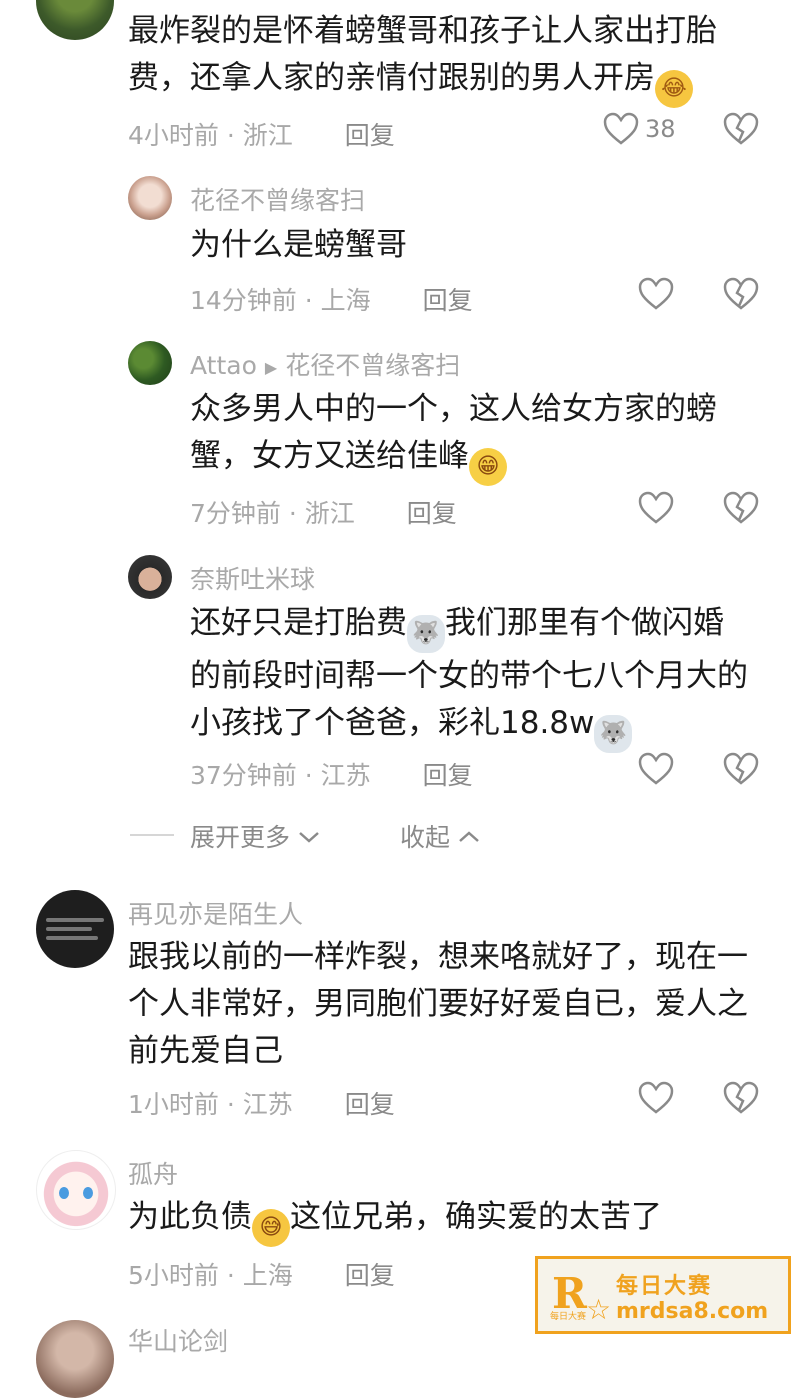 Image resolution: width=800 pixels, height=1398 pixels. I want to click on chevron-up-icon, so click(469, 836).